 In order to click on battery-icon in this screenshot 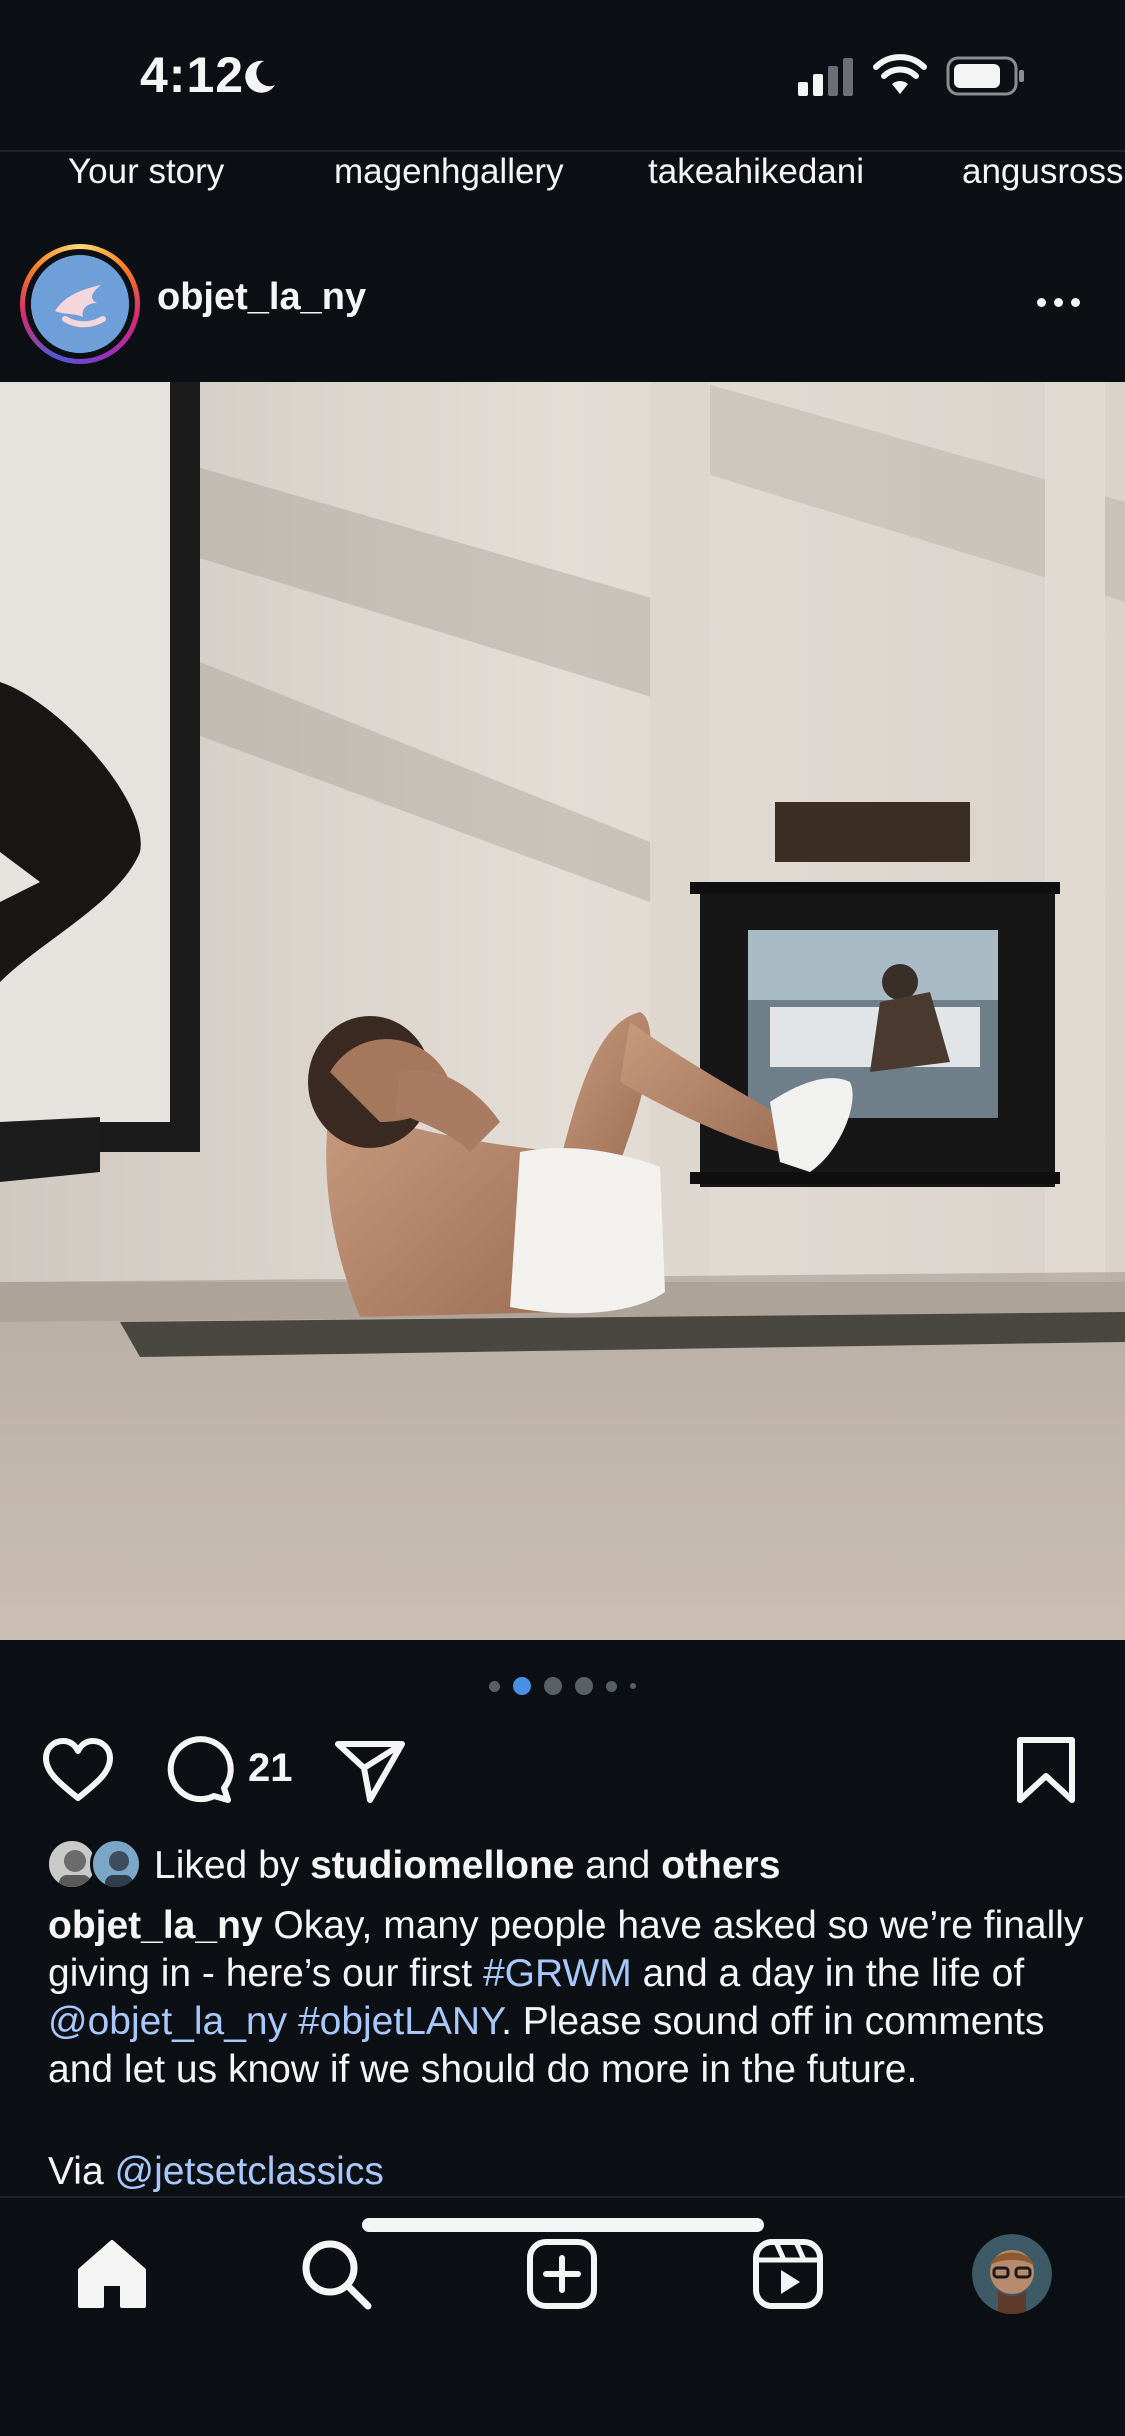, I will do `click(985, 76)`.